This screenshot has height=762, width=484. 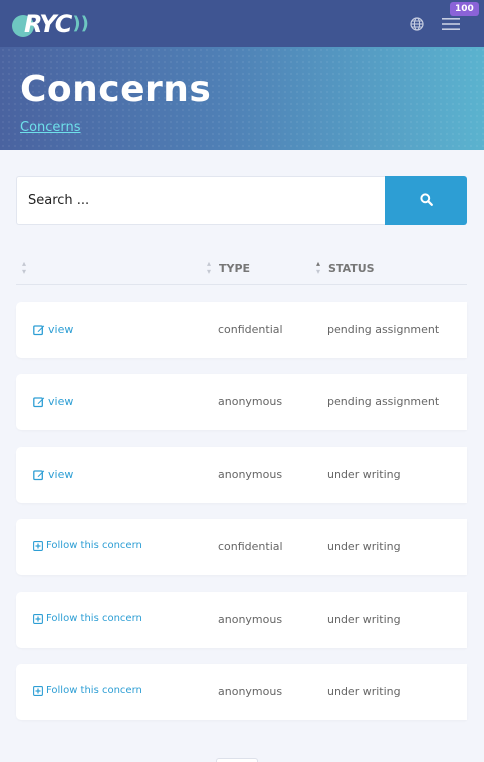 I want to click on search-input, so click(x=200, y=200).